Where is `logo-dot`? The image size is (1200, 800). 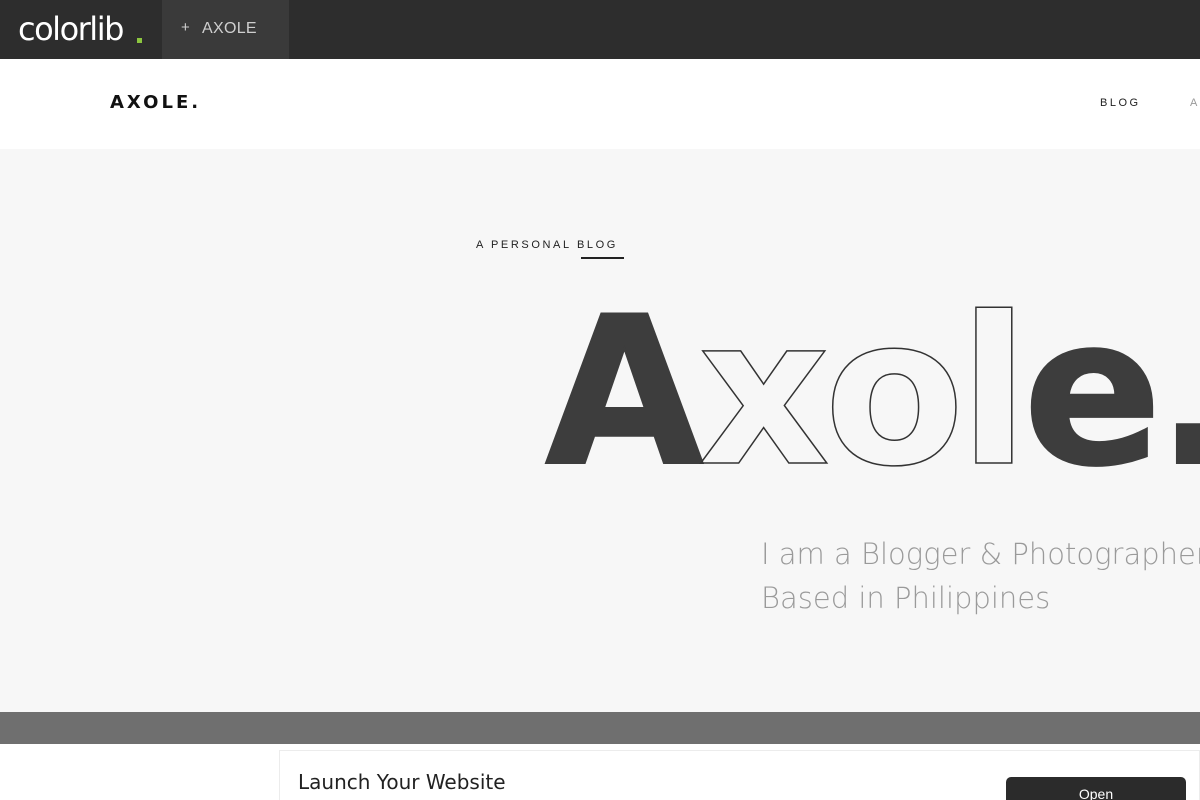
logo-dot is located at coordinates (139, 40).